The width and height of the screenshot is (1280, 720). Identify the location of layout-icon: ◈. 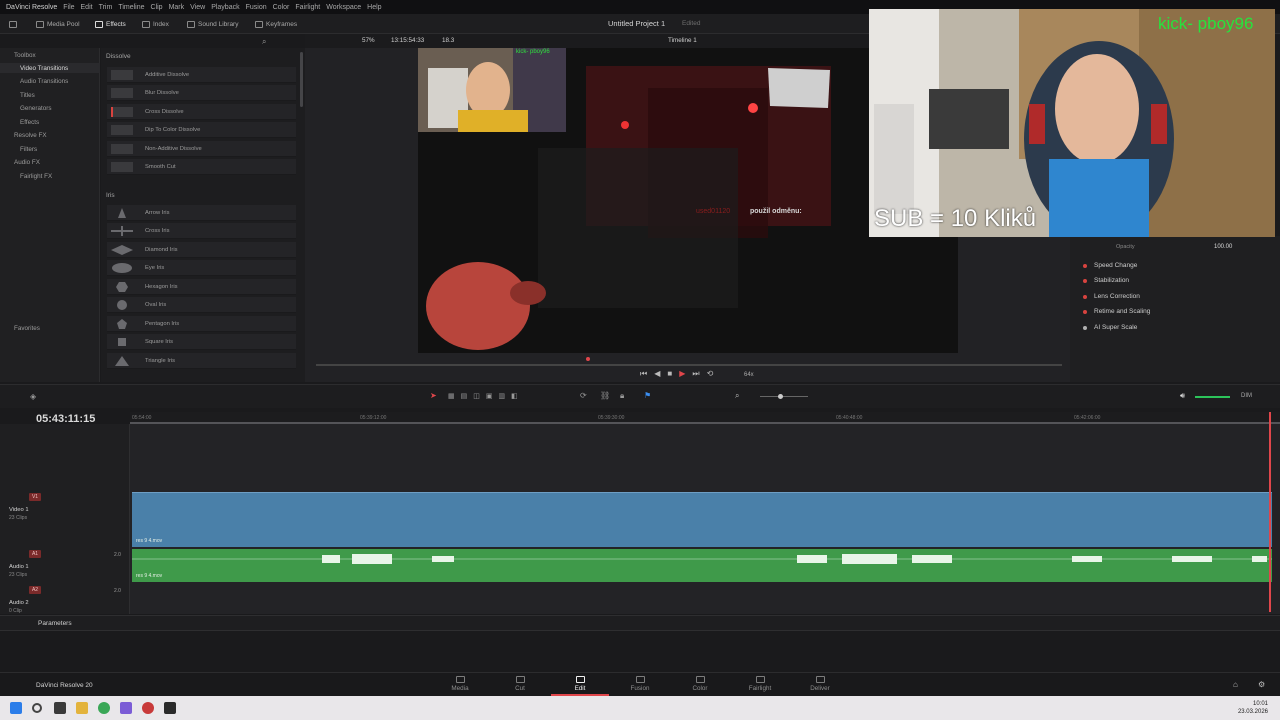
(33, 396).